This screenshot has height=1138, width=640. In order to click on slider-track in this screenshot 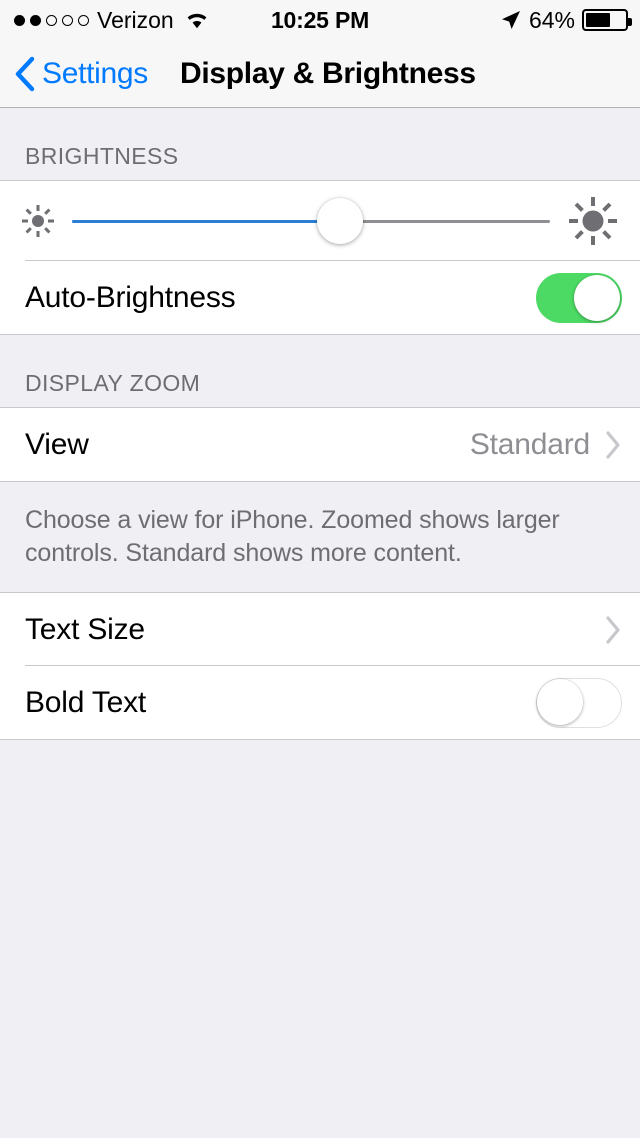, I will do `click(311, 221)`.